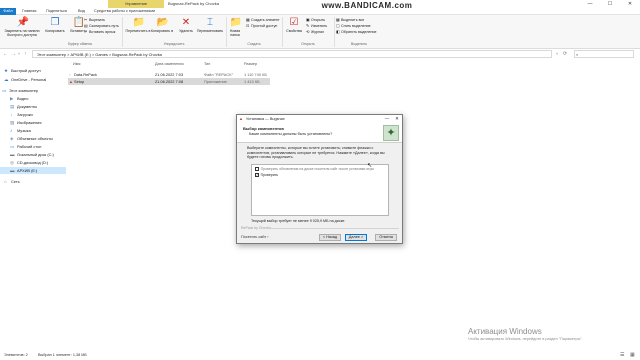 This screenshot has width=640, height=360. Describe the element at coordinates (56, 11) in the screenshot. I see `tab-share: Поделиться` at that location.